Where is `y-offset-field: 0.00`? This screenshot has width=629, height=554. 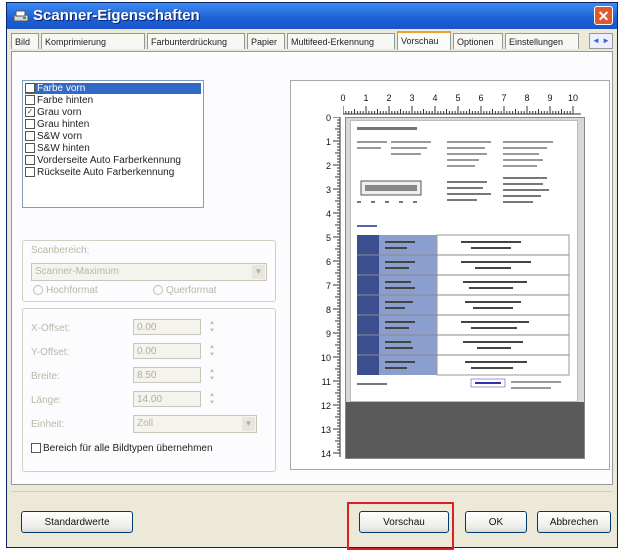 y-offset-field: 0.00 is located at coordinates (167, 351).